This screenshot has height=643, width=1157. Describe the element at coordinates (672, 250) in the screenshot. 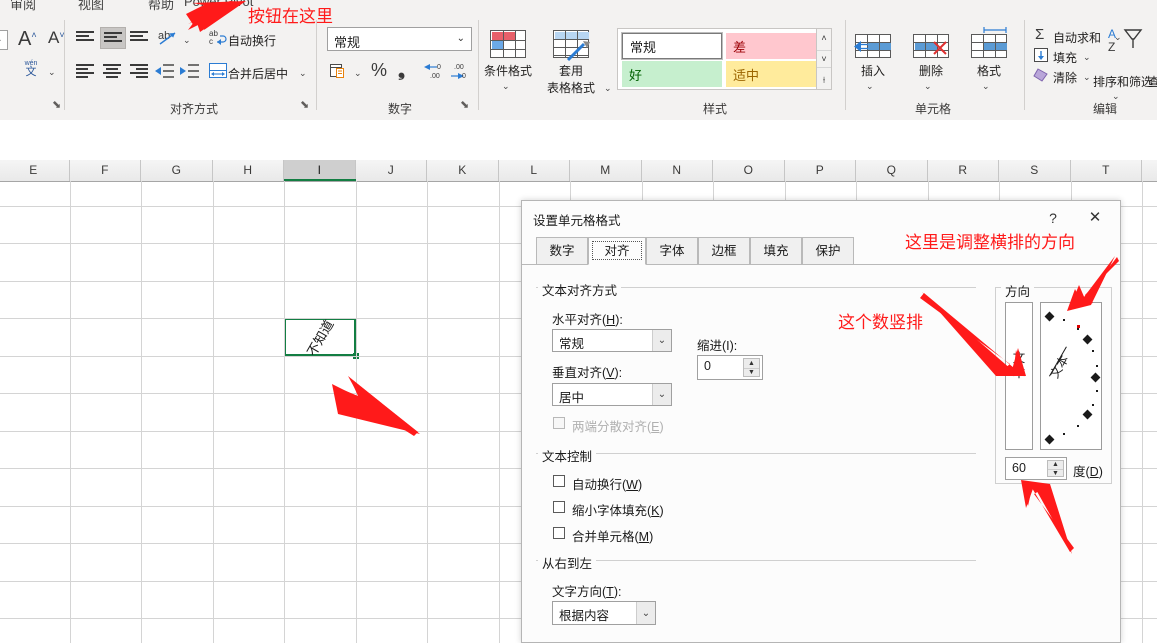

I see `tab-font: 字体` at that location.